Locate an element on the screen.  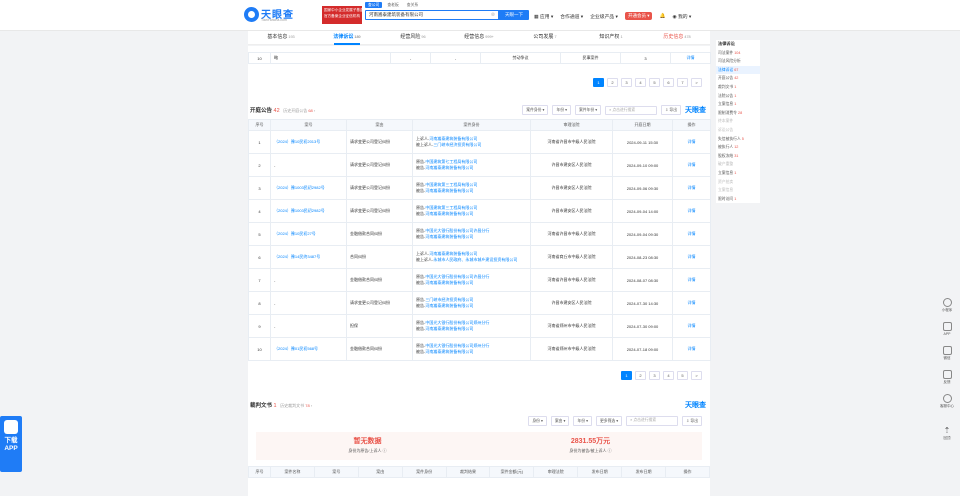
service-button: 客服中心 is located at coordinates (947, 401).